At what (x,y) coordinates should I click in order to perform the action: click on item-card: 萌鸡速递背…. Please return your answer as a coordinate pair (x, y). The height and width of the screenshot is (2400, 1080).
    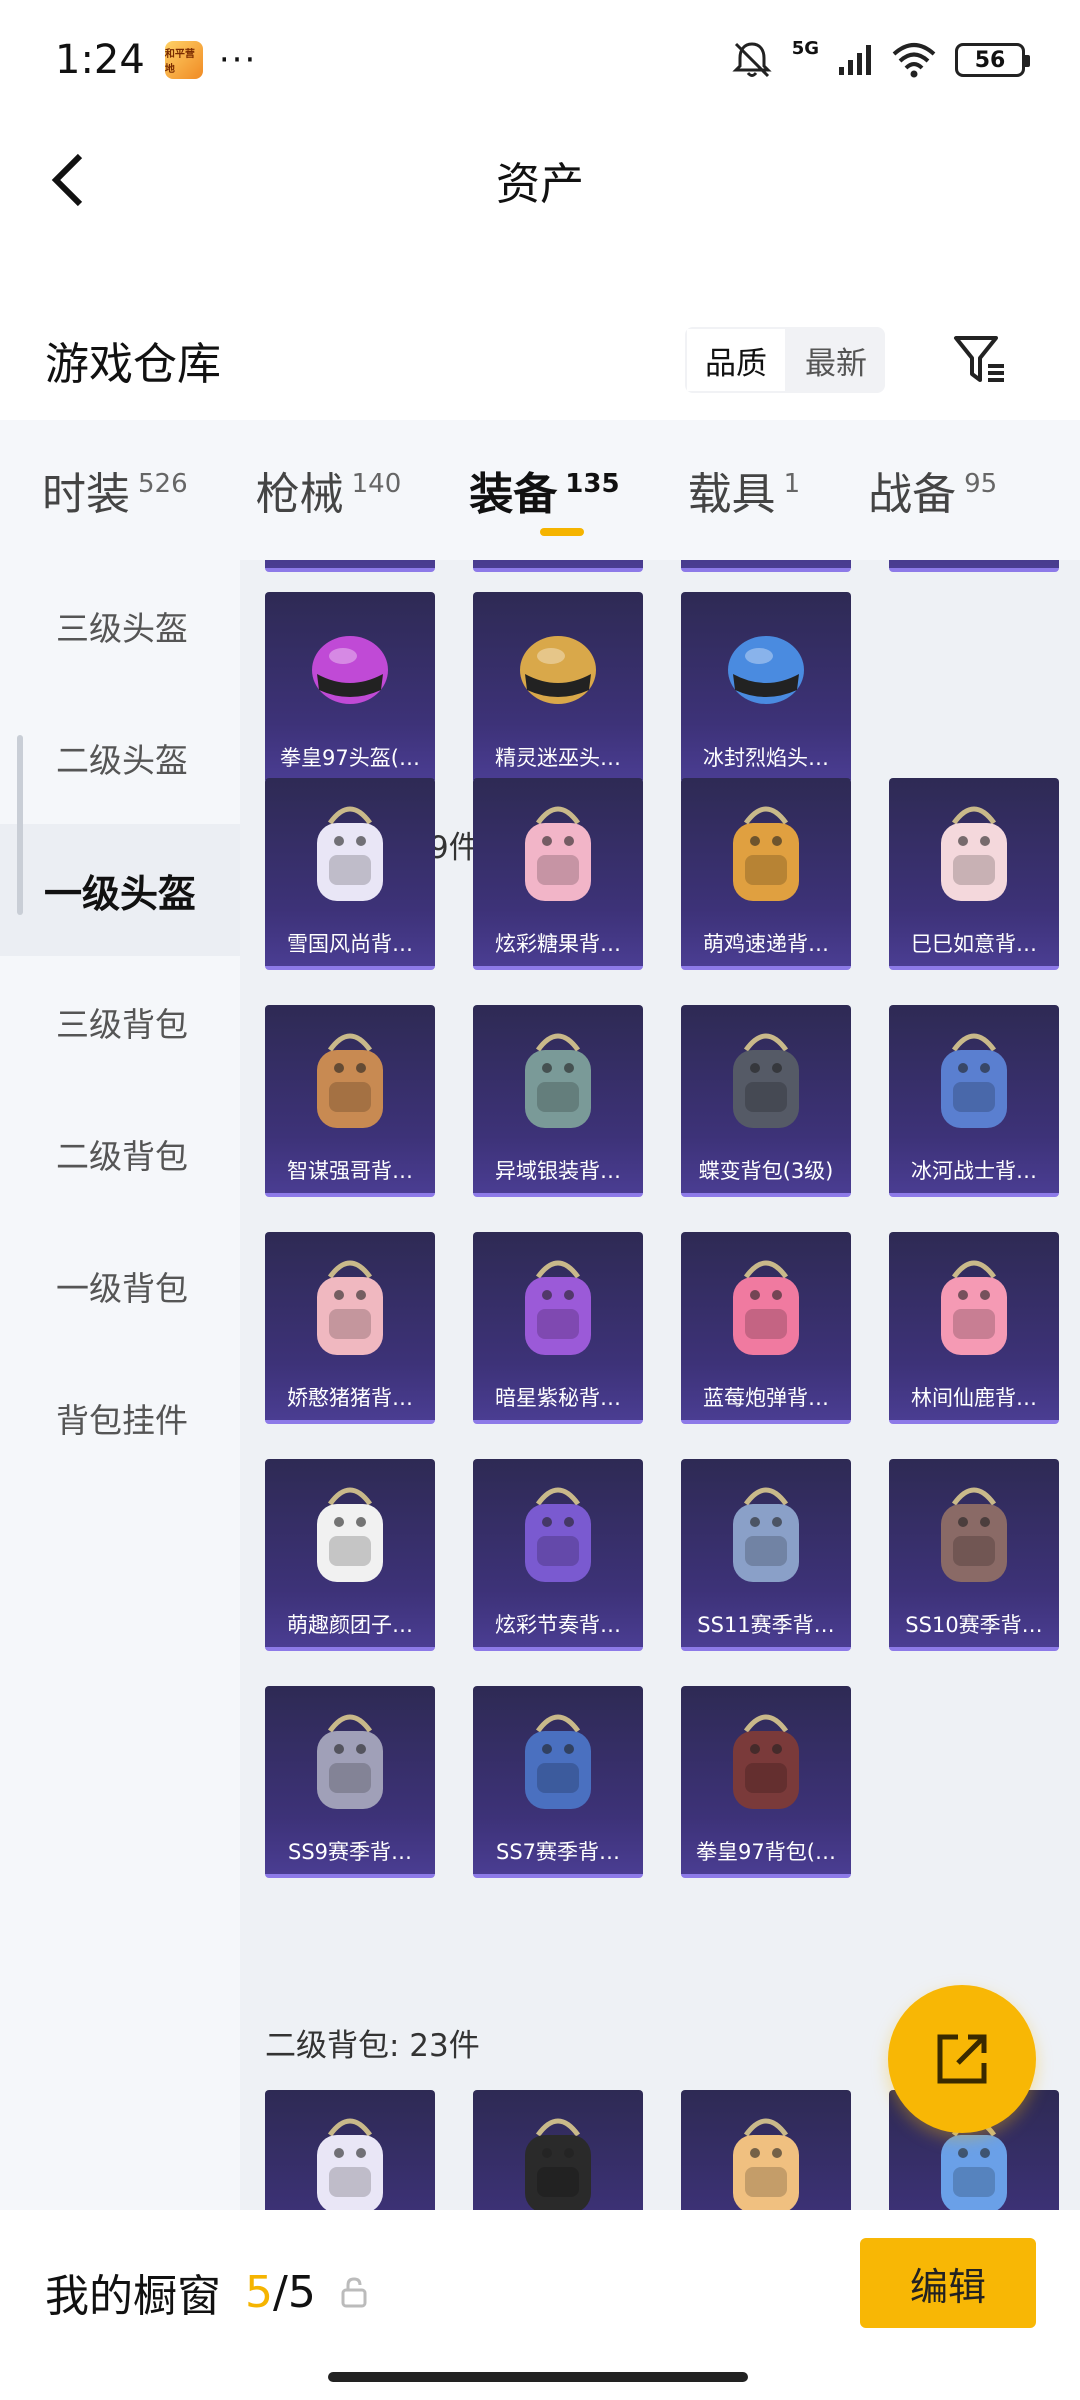
    Looking at the image, I should click on (766, 874).